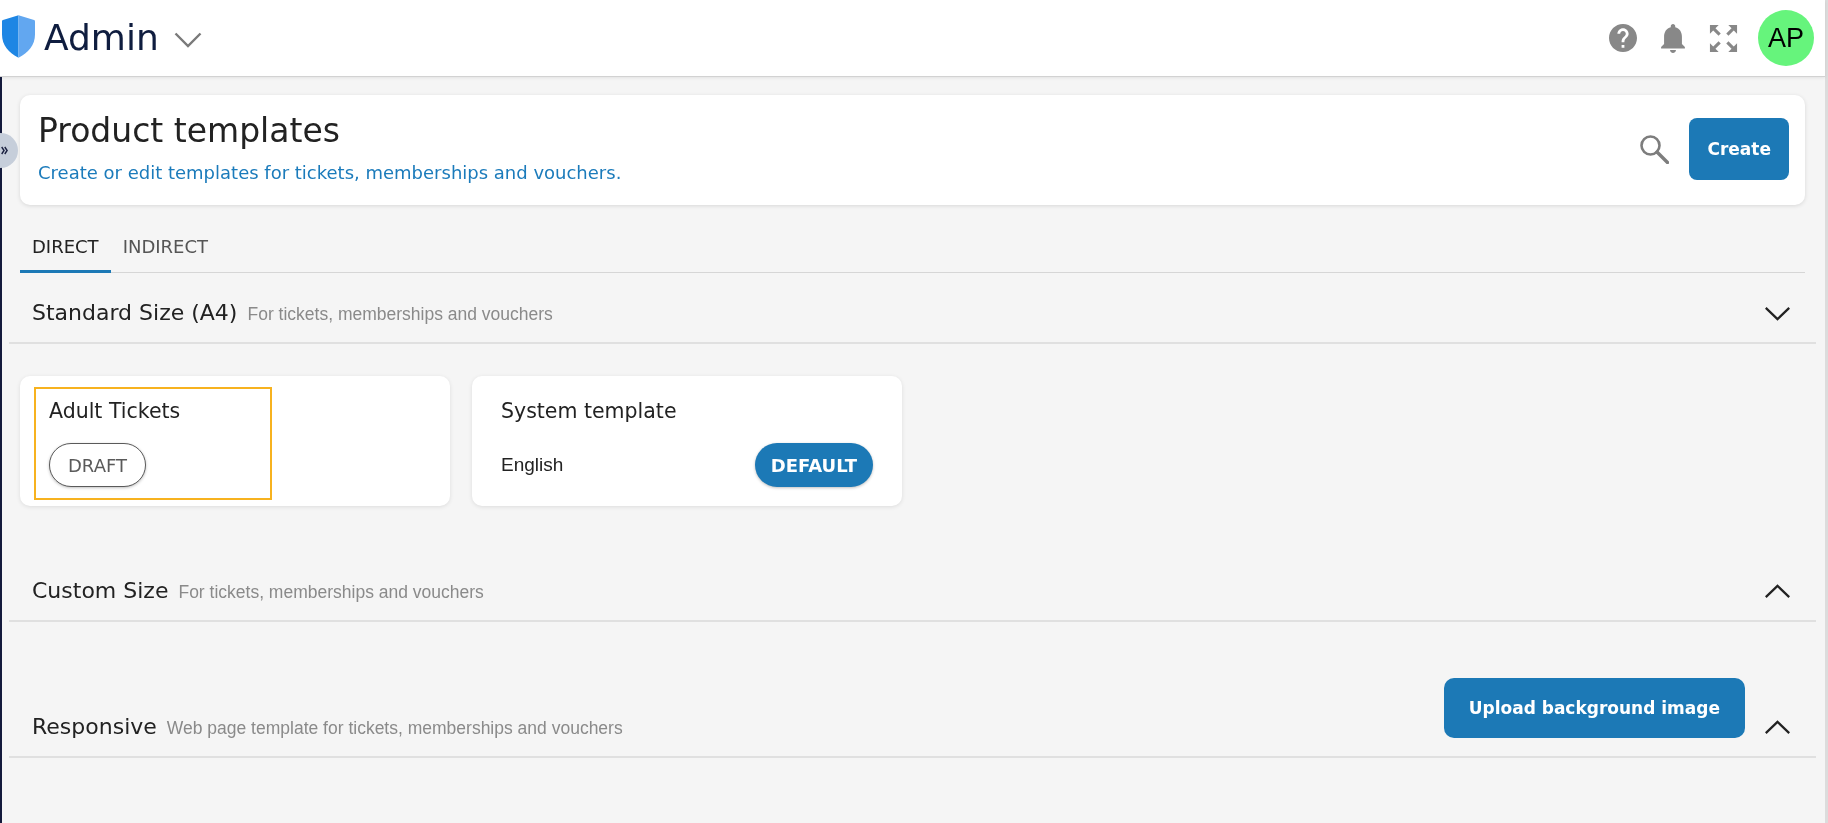  Describe the element at coordinates (1654, 148) in the screenshot. I see `search-icon` at that location.